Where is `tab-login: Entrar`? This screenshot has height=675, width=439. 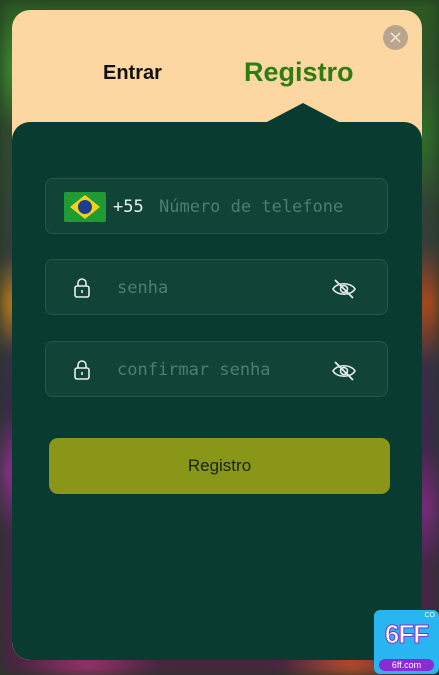 tab-login: Entrar is located at coordinates (132, 73).